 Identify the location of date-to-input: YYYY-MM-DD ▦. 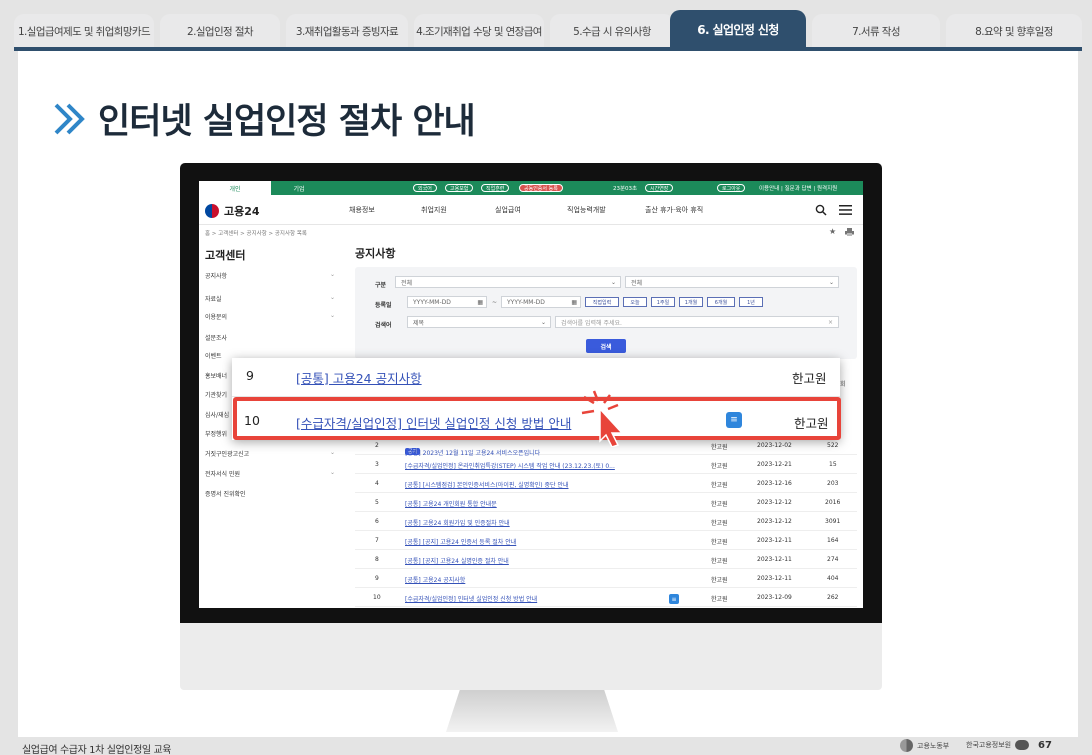
(541, 302).